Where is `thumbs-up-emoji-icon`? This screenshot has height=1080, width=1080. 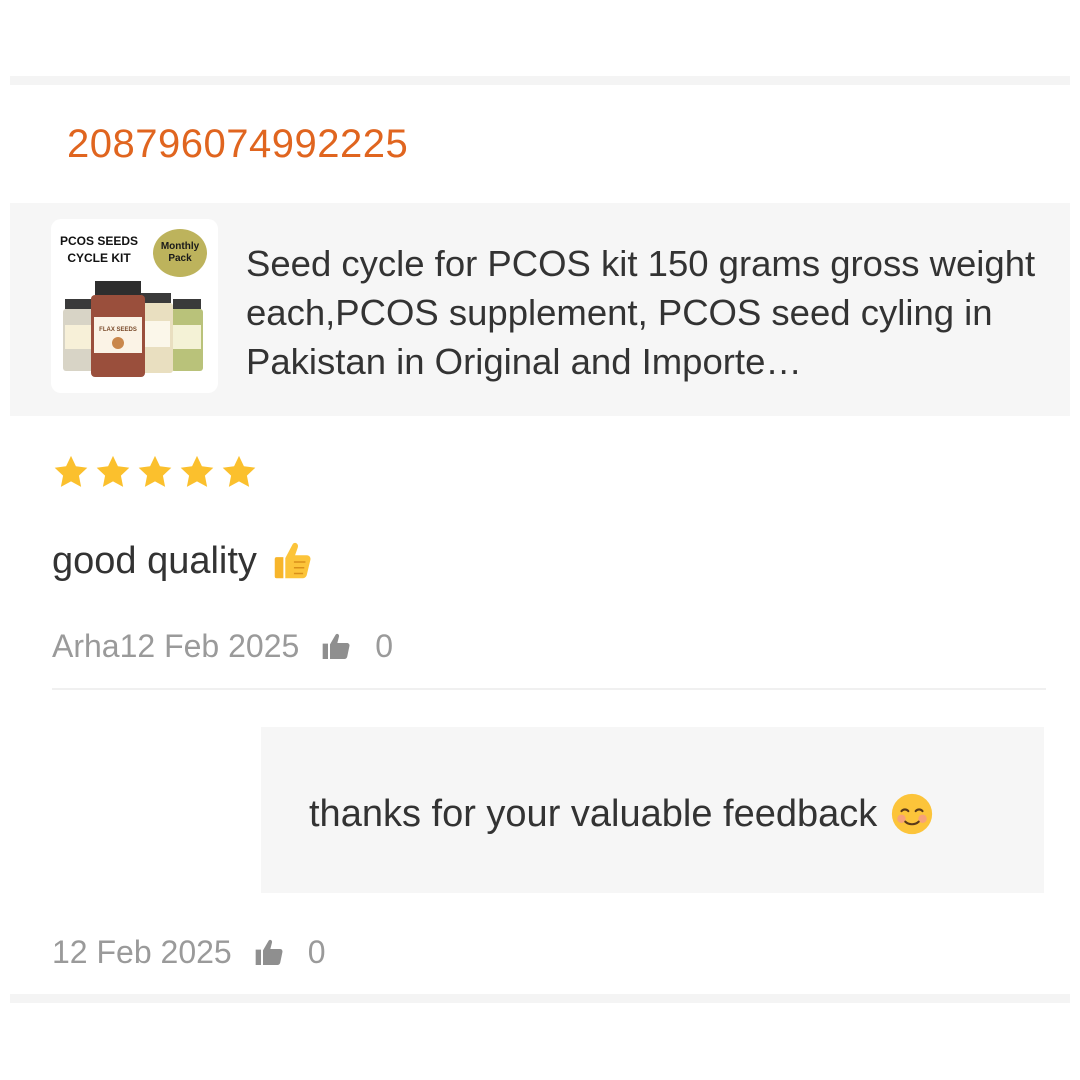
thumbs-up-emoji-icon is located at coordinates (292, 560).